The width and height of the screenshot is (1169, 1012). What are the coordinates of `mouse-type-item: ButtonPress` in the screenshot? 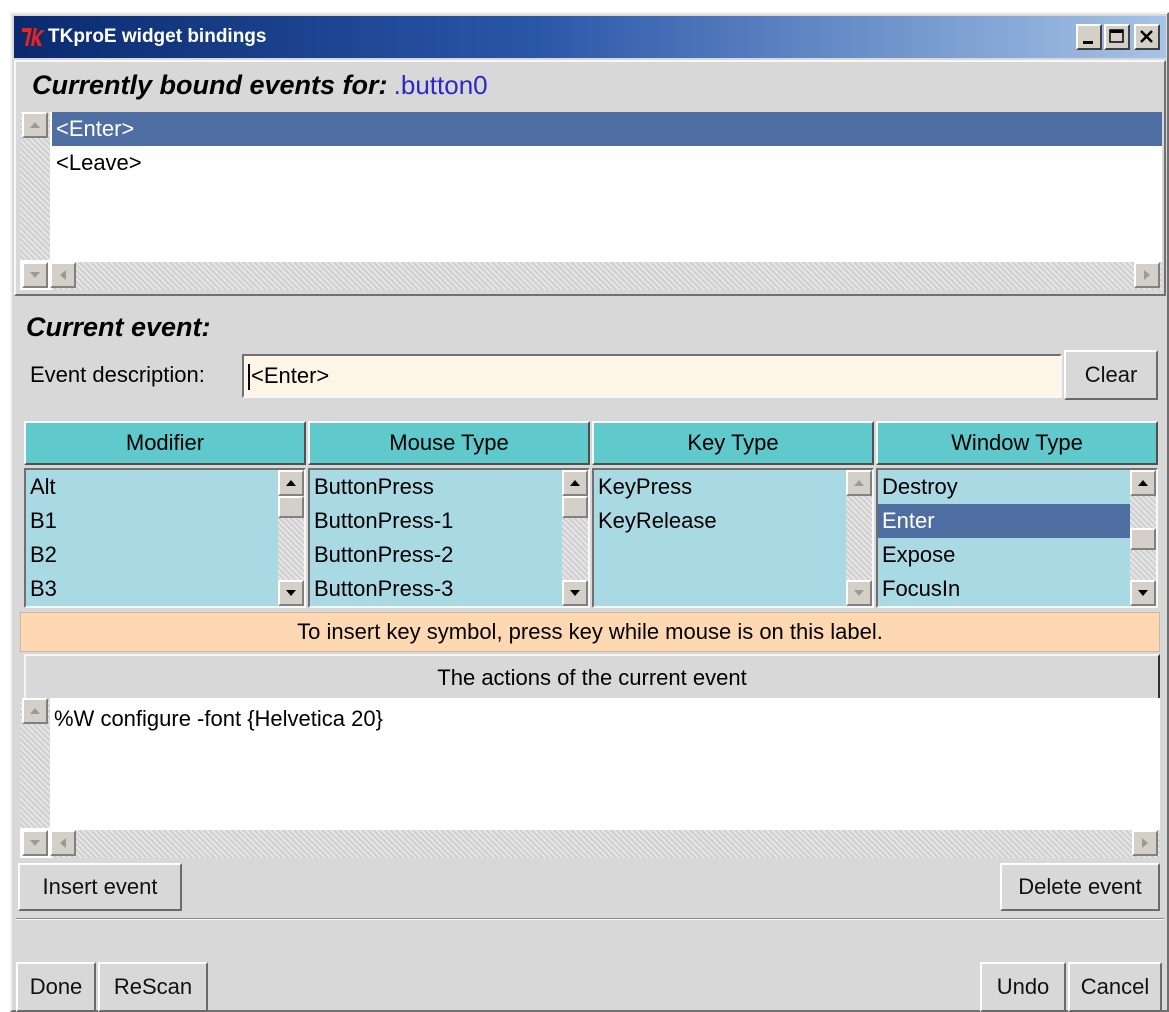 It's located at (436, 487).